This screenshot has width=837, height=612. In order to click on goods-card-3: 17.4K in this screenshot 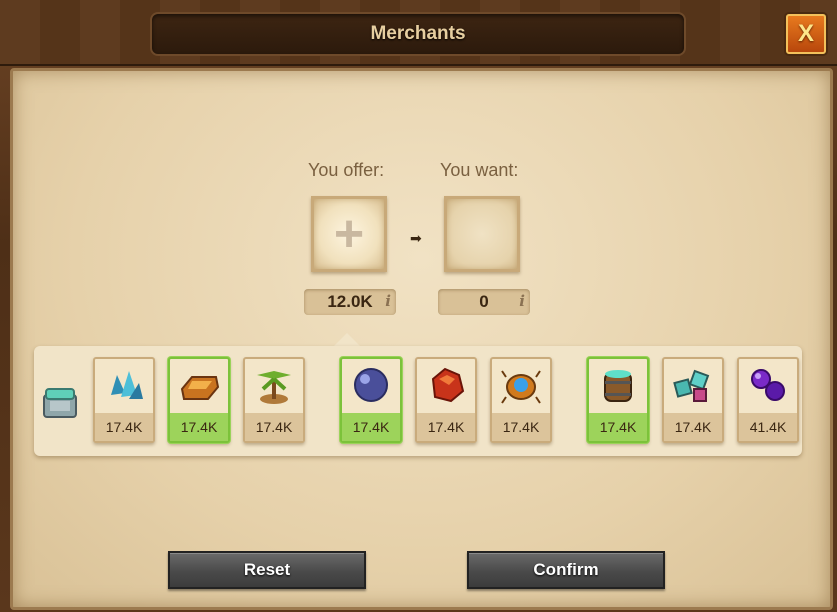, I will do `click(274, 400)`.